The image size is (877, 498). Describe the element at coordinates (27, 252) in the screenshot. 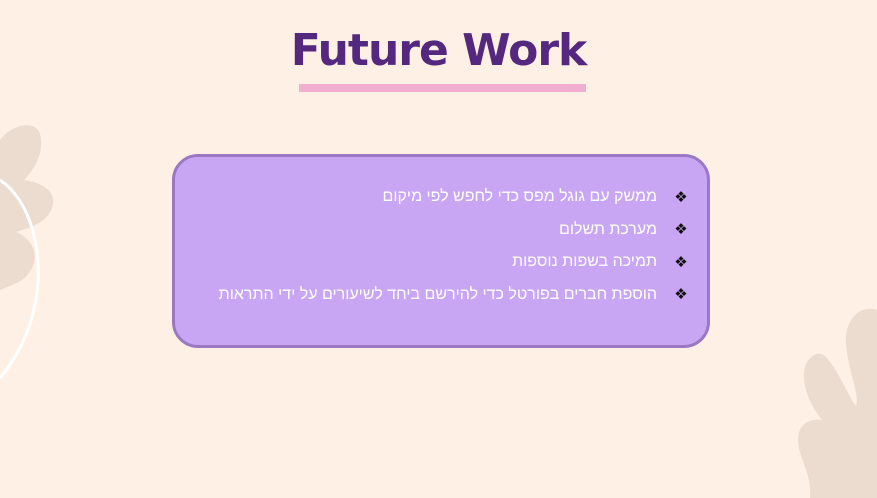

I see `leaf-decoration-left` at that location.